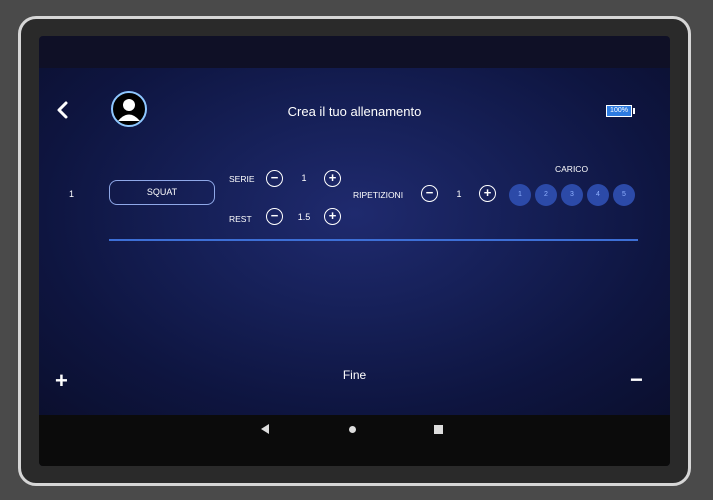  What do you see at coordinates (354, 375) in the screenshot?
I see `finish-button: Fine` at bounding box center [354, 375].